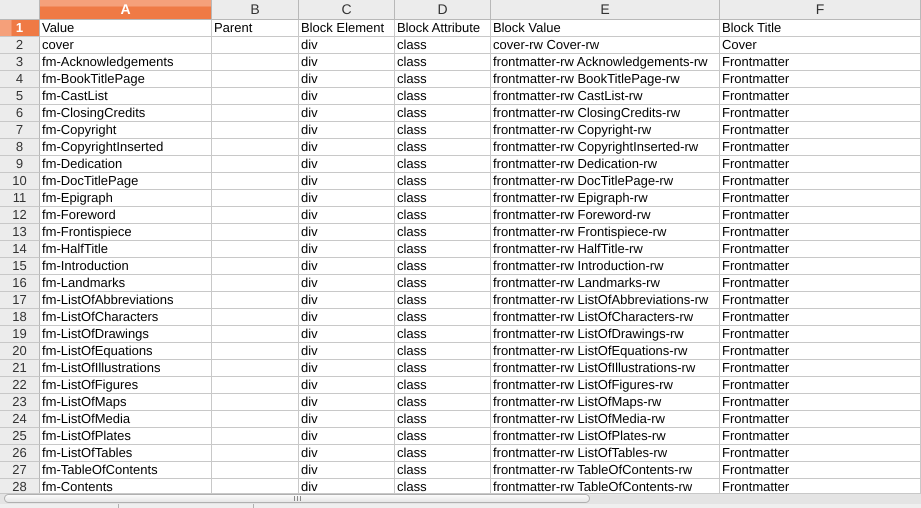 This screenshot has width=921, height=508. Describe the element at coordinates (605, 147) in the screenshot. I see `table-cell: frontmatter-rw CopyrightInserted-rw` at that location.